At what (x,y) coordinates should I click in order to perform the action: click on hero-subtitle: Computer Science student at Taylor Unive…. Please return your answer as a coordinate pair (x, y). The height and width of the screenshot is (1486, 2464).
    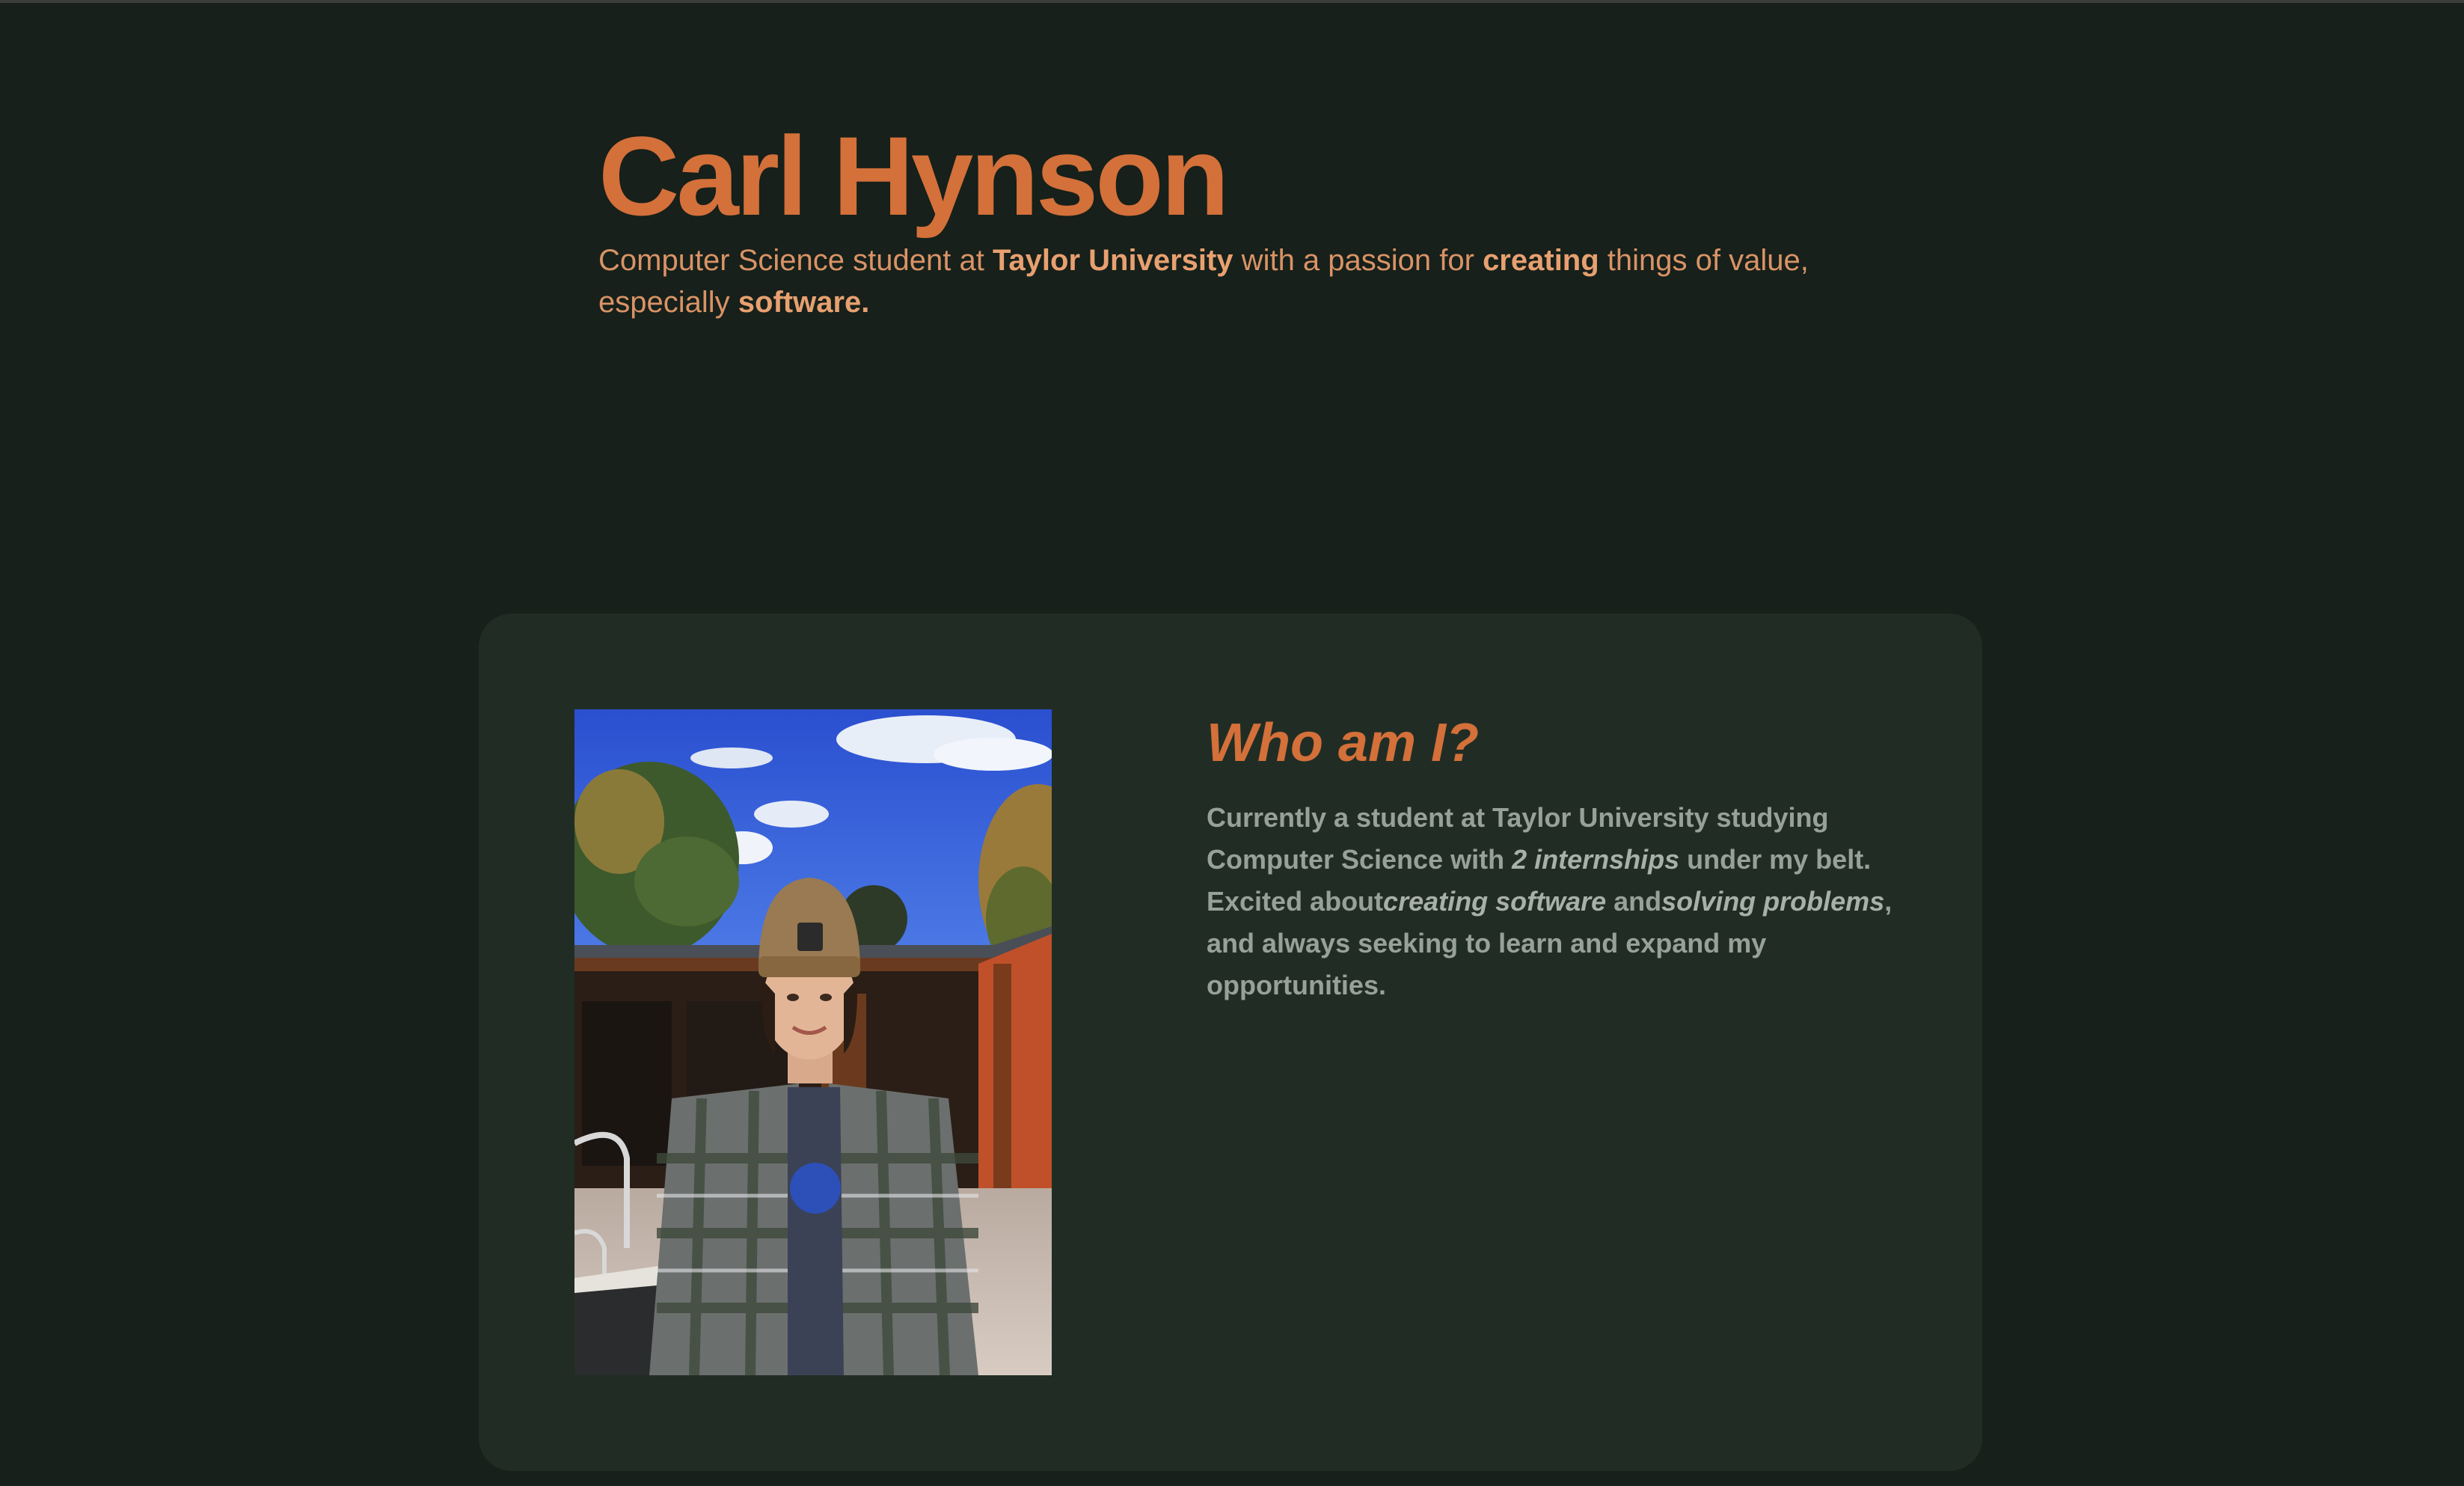
    Looking at the image, I should click on (1211, 281).